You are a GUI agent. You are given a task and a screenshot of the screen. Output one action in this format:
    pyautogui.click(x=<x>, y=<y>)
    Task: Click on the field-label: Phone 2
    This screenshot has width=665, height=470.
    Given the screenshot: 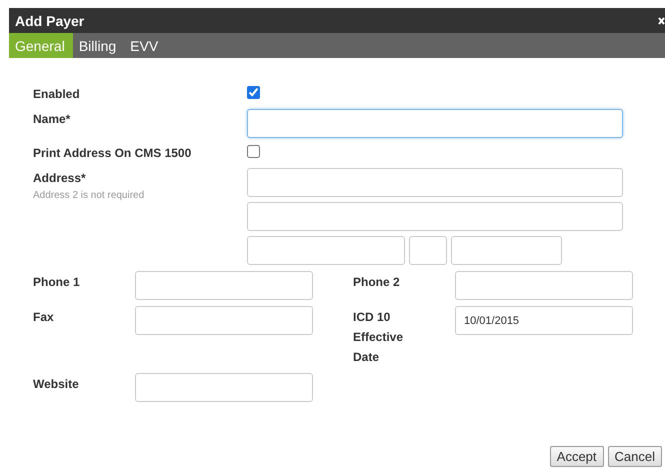 What is the action you would take?
    pyautogui.click(x=377, y=282)
    